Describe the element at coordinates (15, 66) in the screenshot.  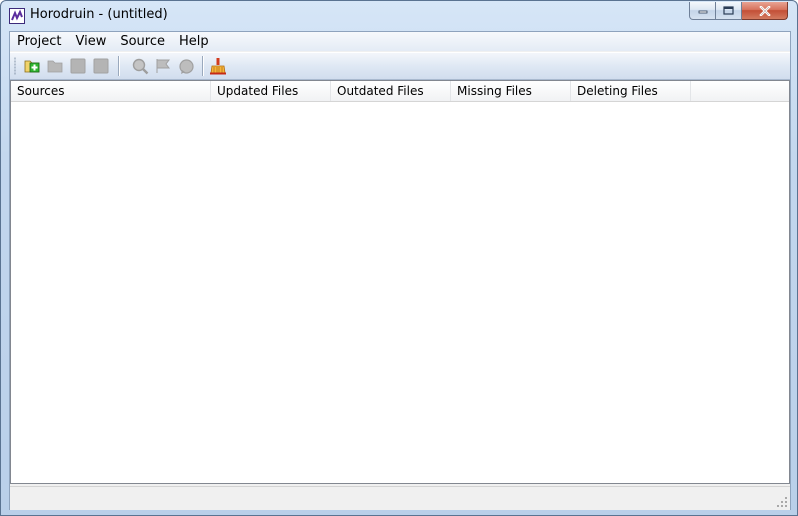
I see `toolbar-grip` at that location.